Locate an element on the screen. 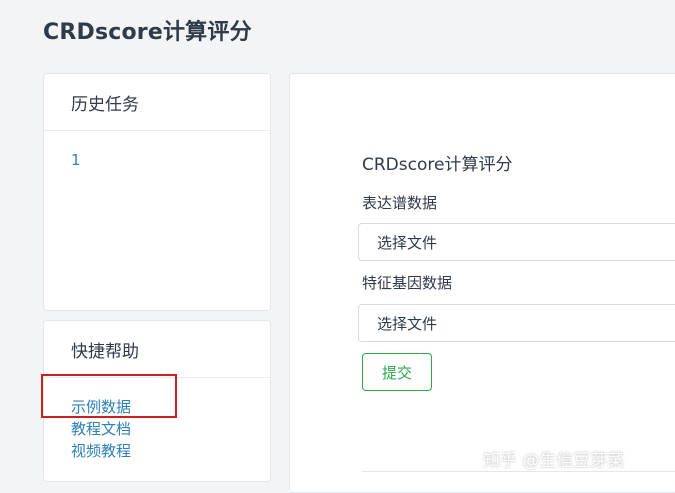 Image resolution: width=675 pixels, height=493 pixels. help-card: 快捷帮助 示例数据 教程文档 视频教程 is located at coordinates (157, 401).